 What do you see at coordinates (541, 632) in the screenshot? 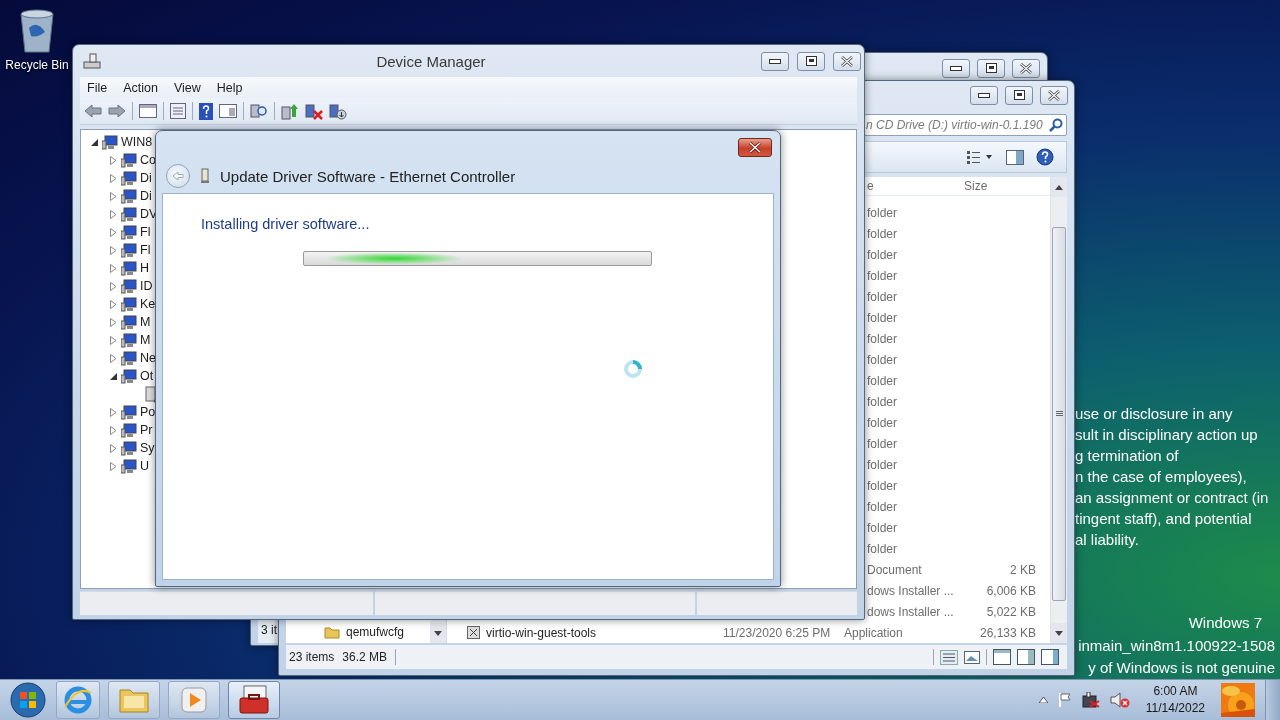
I see `file-name: virtio-win-guest-tools` at bounding box center [541, 632].